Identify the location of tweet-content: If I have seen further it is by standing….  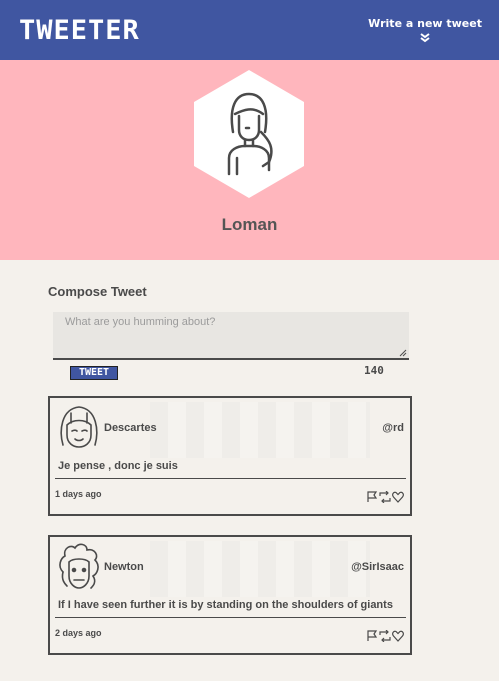
(225, 605).